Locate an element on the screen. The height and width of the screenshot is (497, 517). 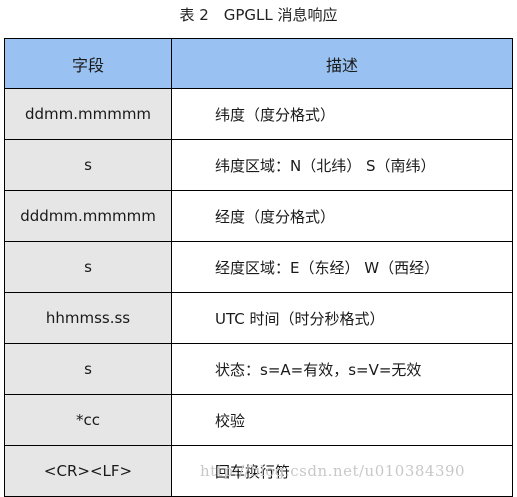
header-field: 字段 is located at coordinates (88, 63).